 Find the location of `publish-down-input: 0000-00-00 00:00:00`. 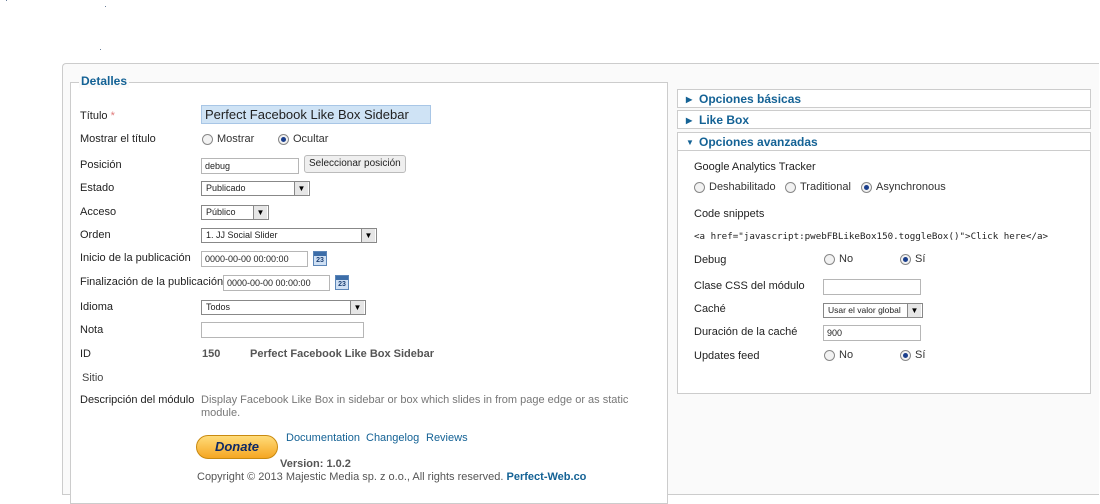

publish-down-input: 0000-00-00 00:00:00 is located at coordinates (276, 283).